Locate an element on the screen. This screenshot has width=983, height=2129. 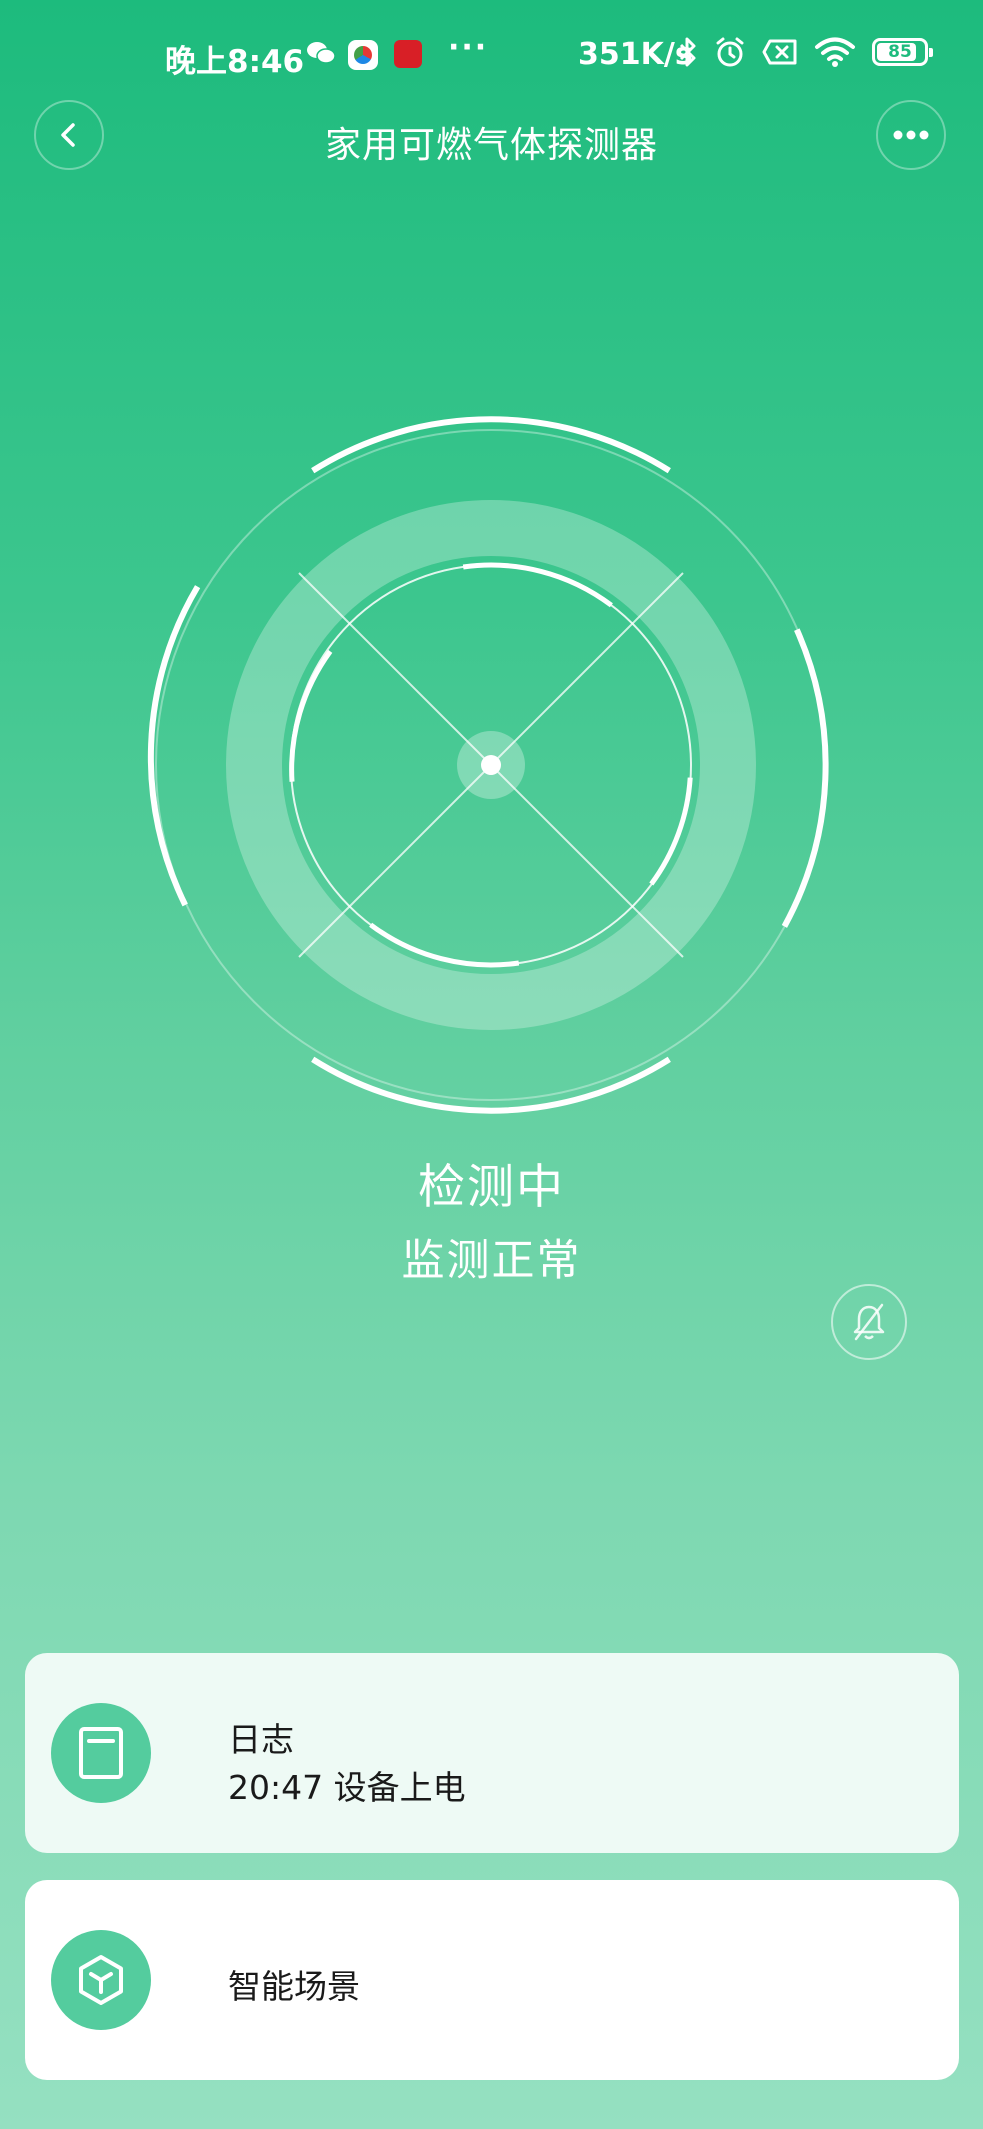
wifi-icon is located at coordinates (835, 52).